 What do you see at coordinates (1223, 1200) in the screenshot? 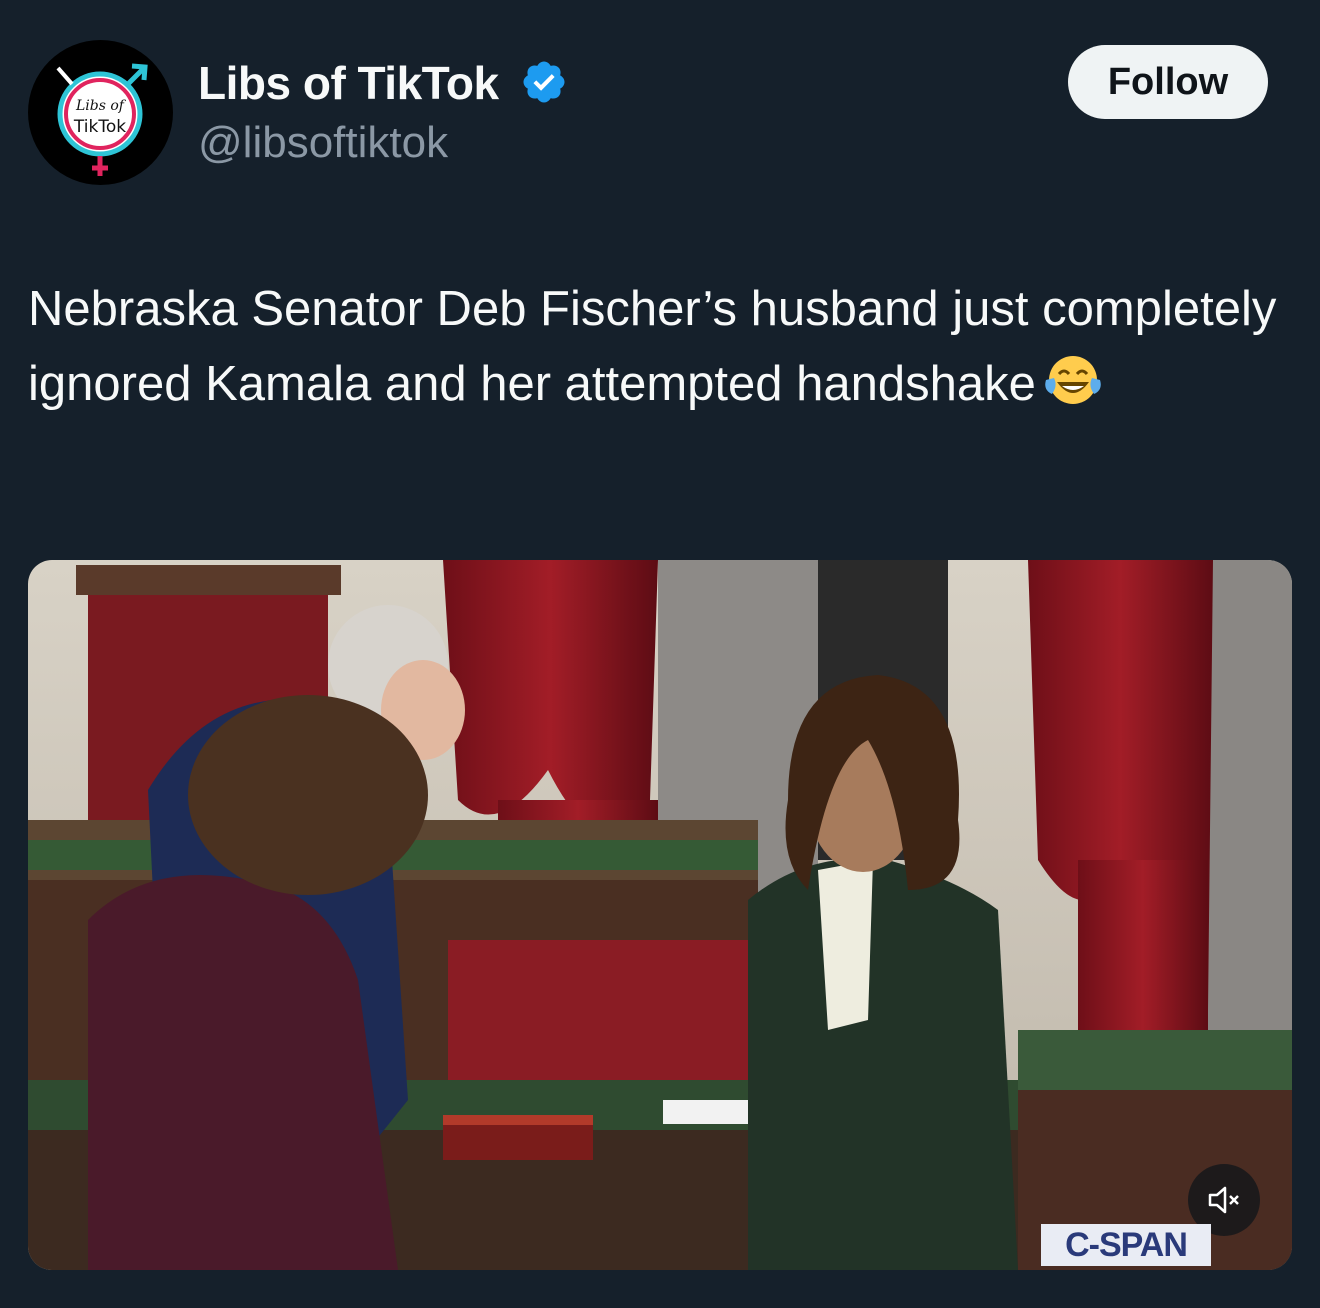
I see `speaker-muted-icon` at bounding box center [1223, 1200].